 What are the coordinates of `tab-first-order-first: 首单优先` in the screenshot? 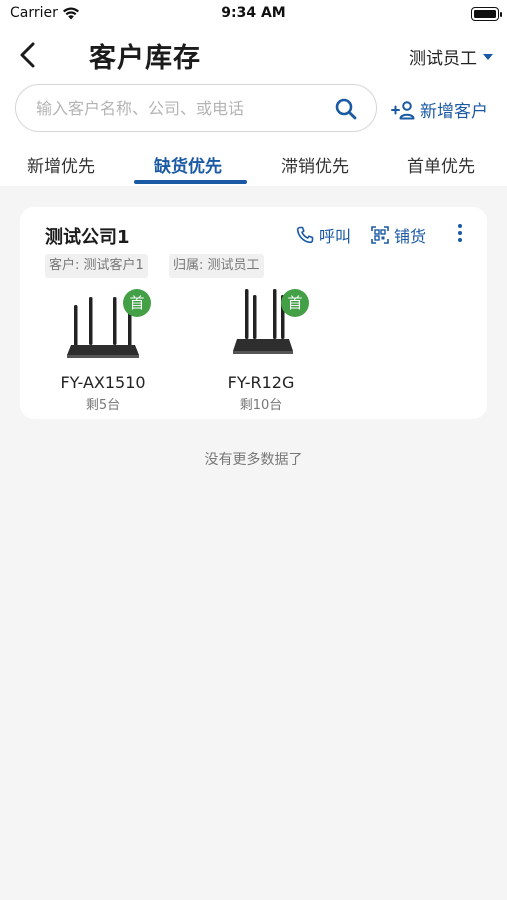 It's located at (441, 164).